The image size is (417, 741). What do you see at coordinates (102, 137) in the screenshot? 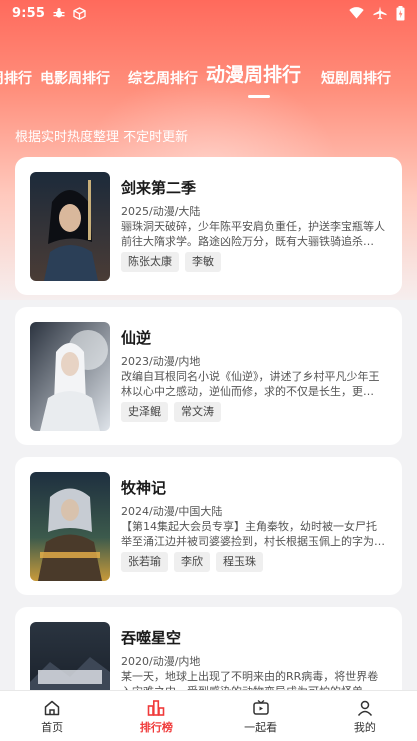
I see `ranking-subtitle: 根据实时热度整理 不定时更新` at bounding box center [102, 137].